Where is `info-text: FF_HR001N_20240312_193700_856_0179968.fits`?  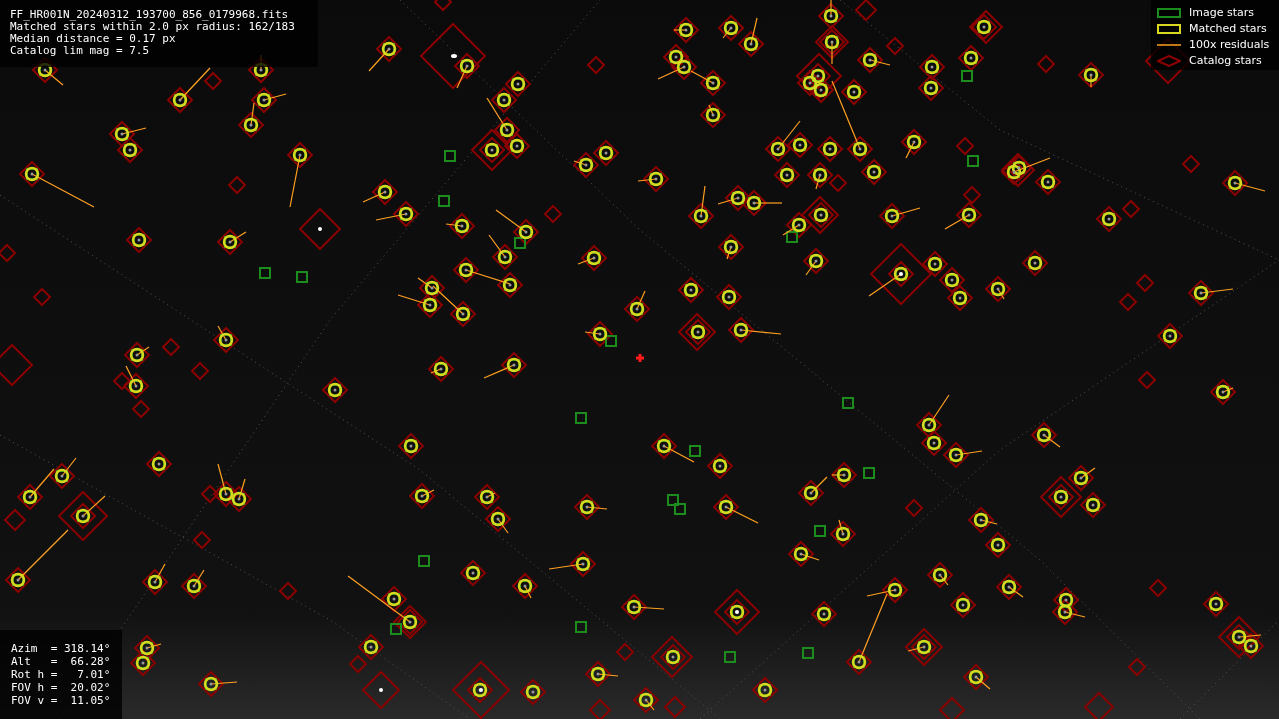
info-text: FF_HR001N_20240312_193700_856_0179968.fits is located at coordinates (150, 15).